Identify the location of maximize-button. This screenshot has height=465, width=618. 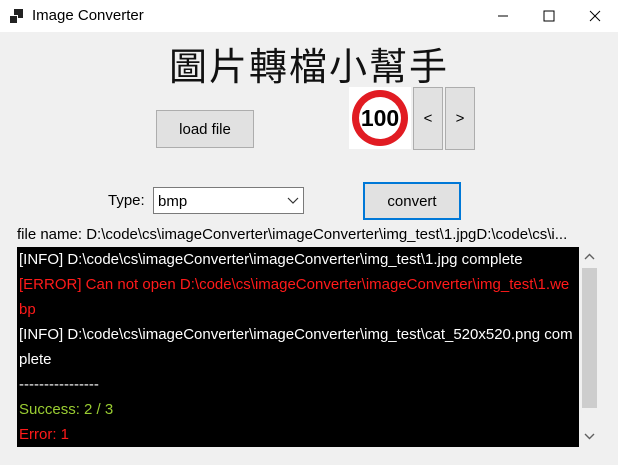
(549, 16).